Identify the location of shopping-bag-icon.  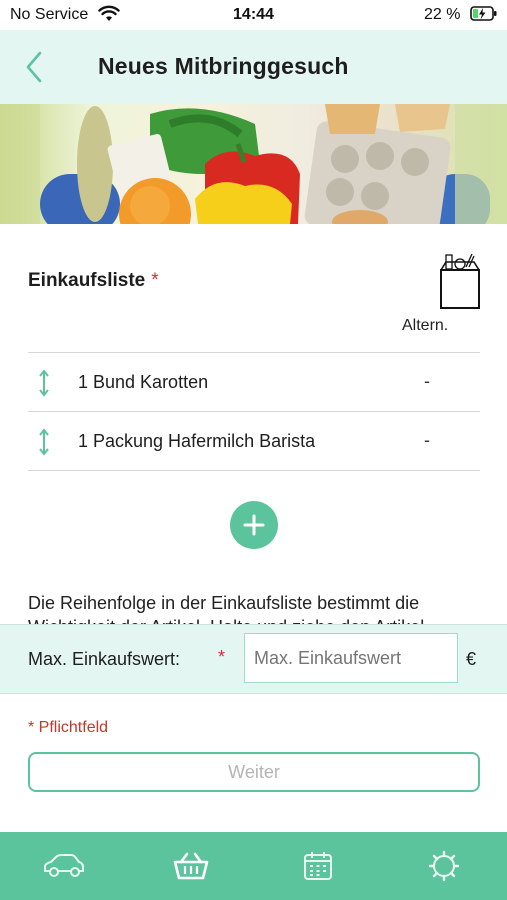
(460, 283).